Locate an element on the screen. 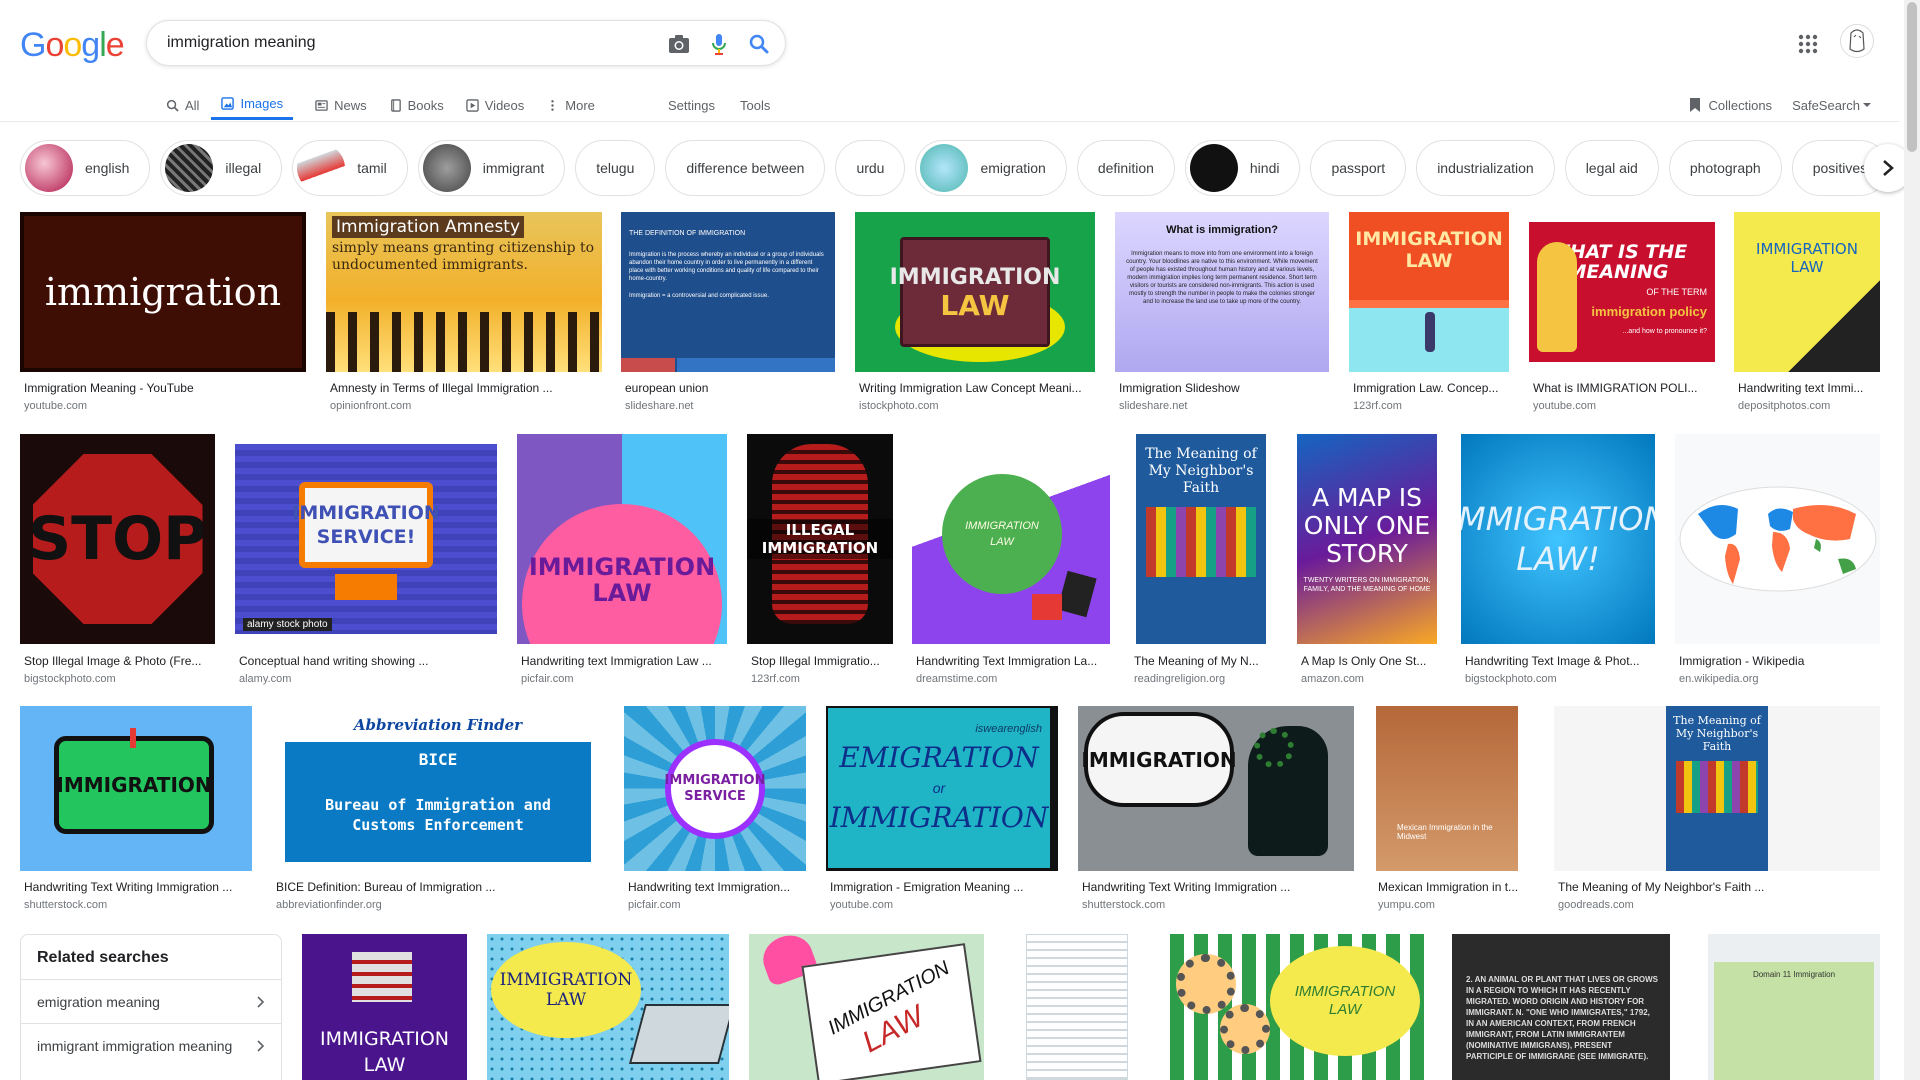 The image size is (1920, 1080). chip-hindi: hindi is located at coordinates (1242, 168).